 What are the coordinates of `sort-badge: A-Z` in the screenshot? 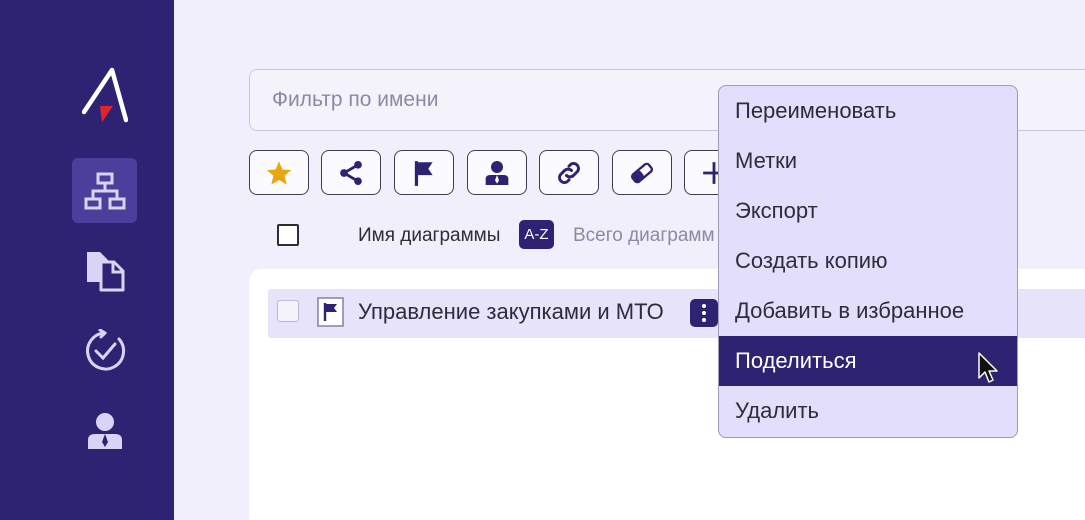 It's located at (536, 234).